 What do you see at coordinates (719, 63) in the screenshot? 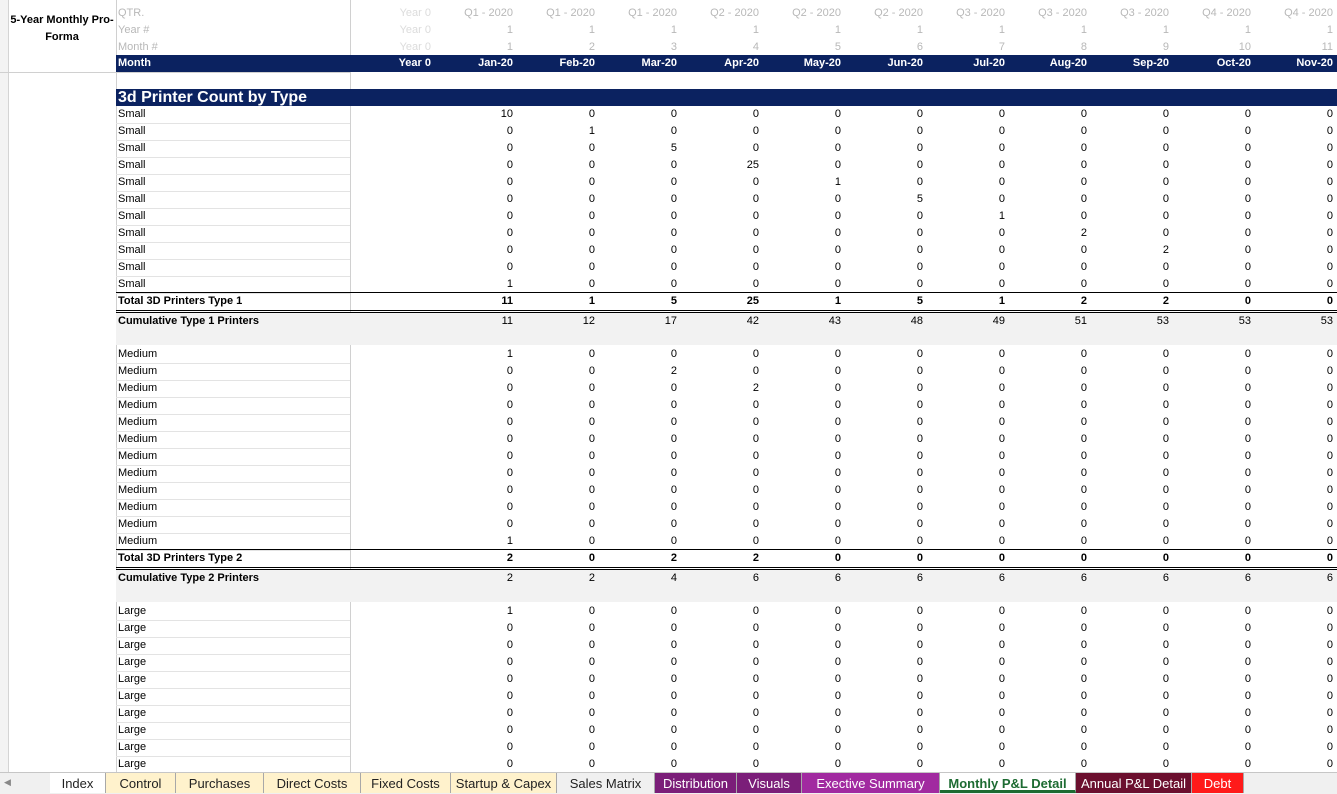
I see `cell-value: Apr-20` at bounding box center [719, 63].